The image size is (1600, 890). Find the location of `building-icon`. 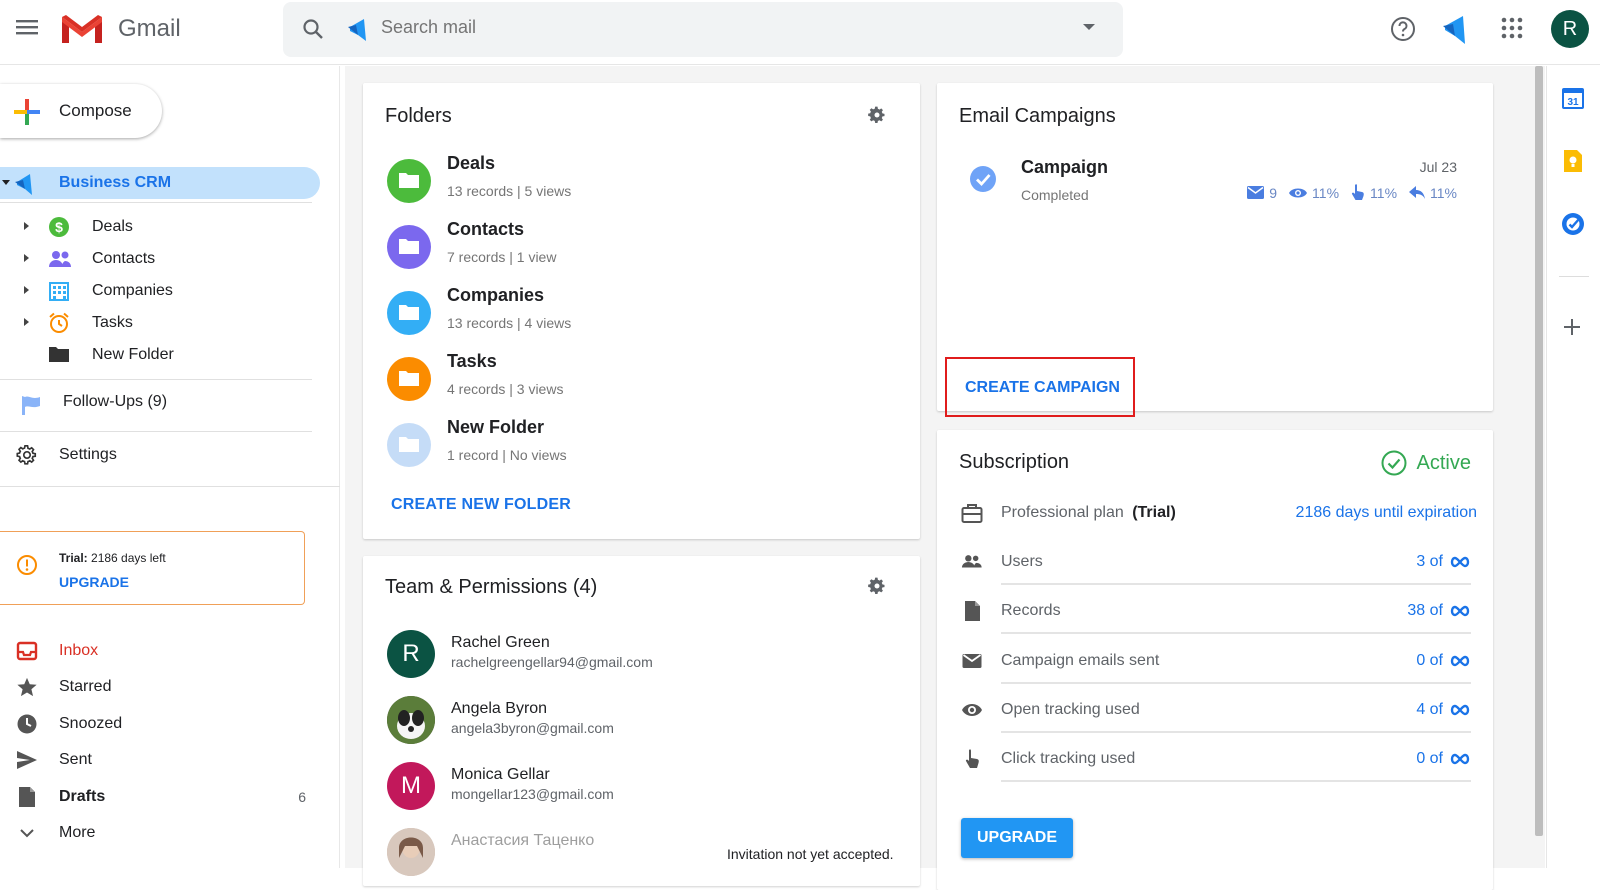

building-icon is located at coordinates (59, 291).